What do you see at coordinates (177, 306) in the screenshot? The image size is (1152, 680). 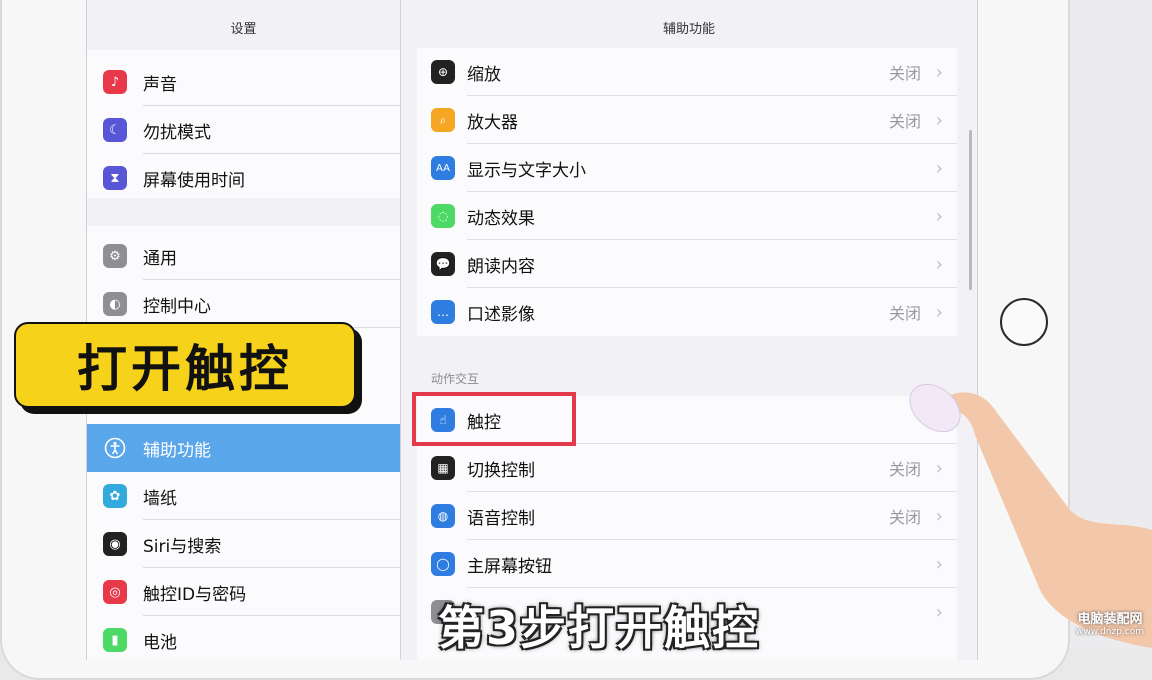 I see `sidebar-item-label: 控制中心` at bounding box center [177, 306].